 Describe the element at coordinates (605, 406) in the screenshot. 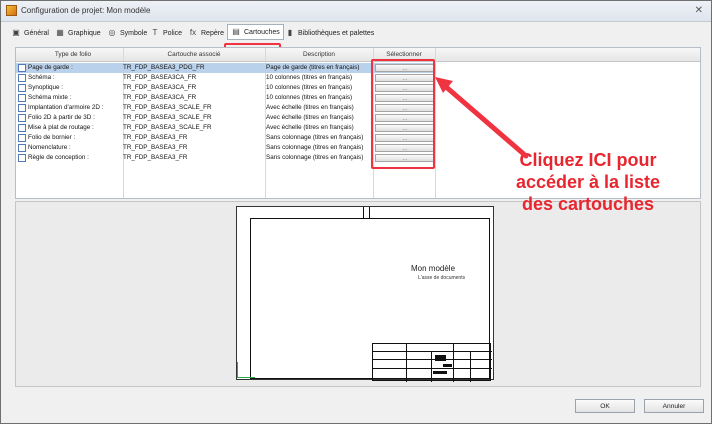

I see `ok-button: OK` at that location.